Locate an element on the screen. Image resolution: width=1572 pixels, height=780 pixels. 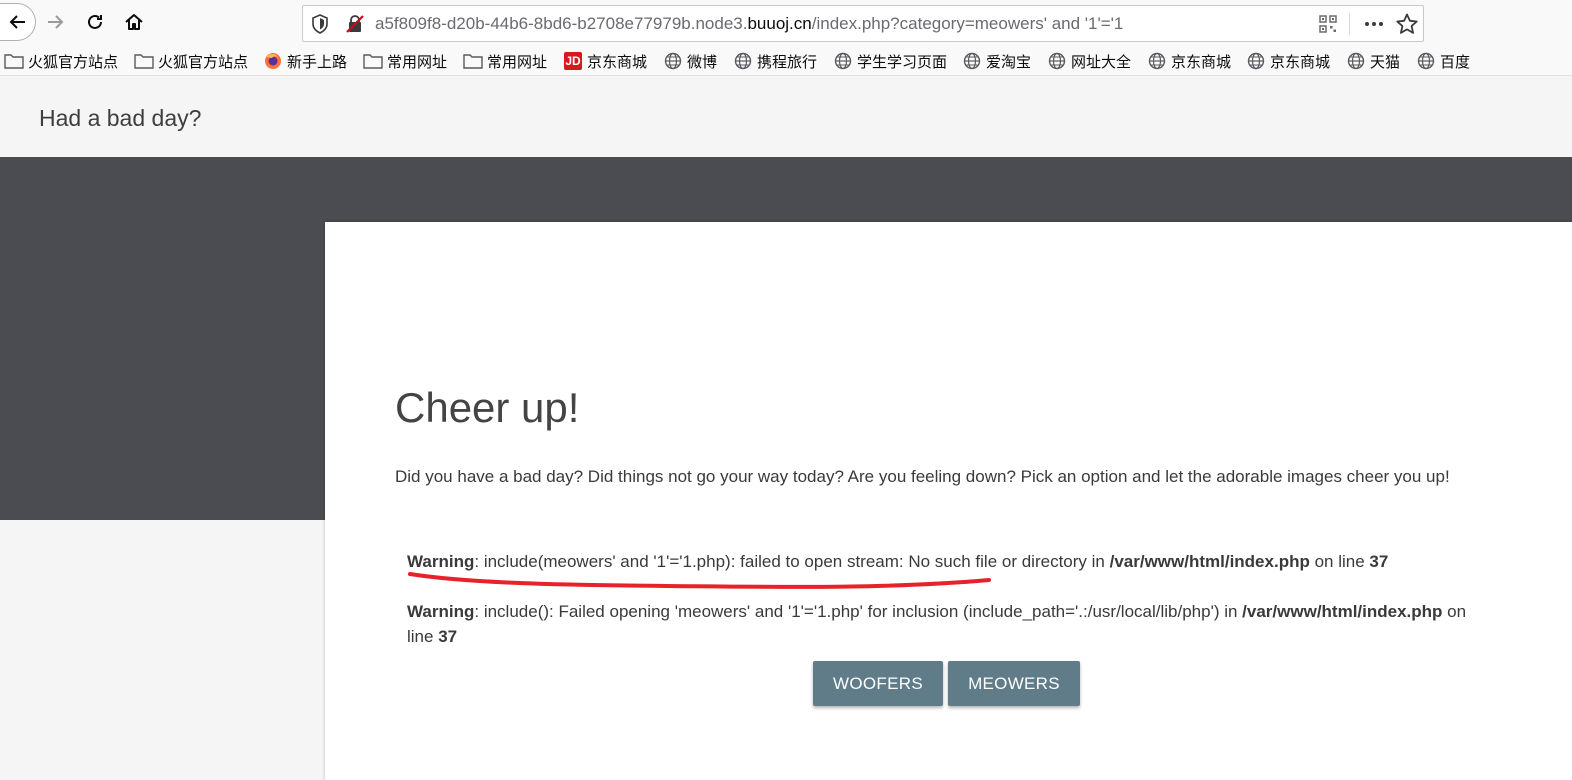
bookmark-item: 百度 is located at coordinates (1443, 61).